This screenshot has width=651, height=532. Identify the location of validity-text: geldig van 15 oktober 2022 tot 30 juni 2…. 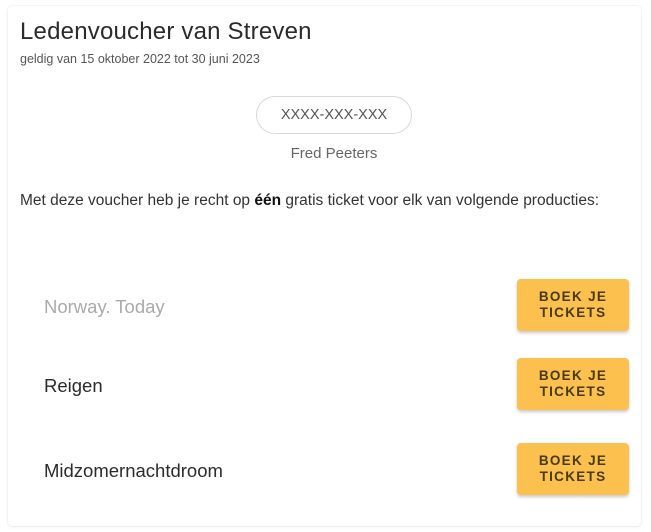
(140, 59).